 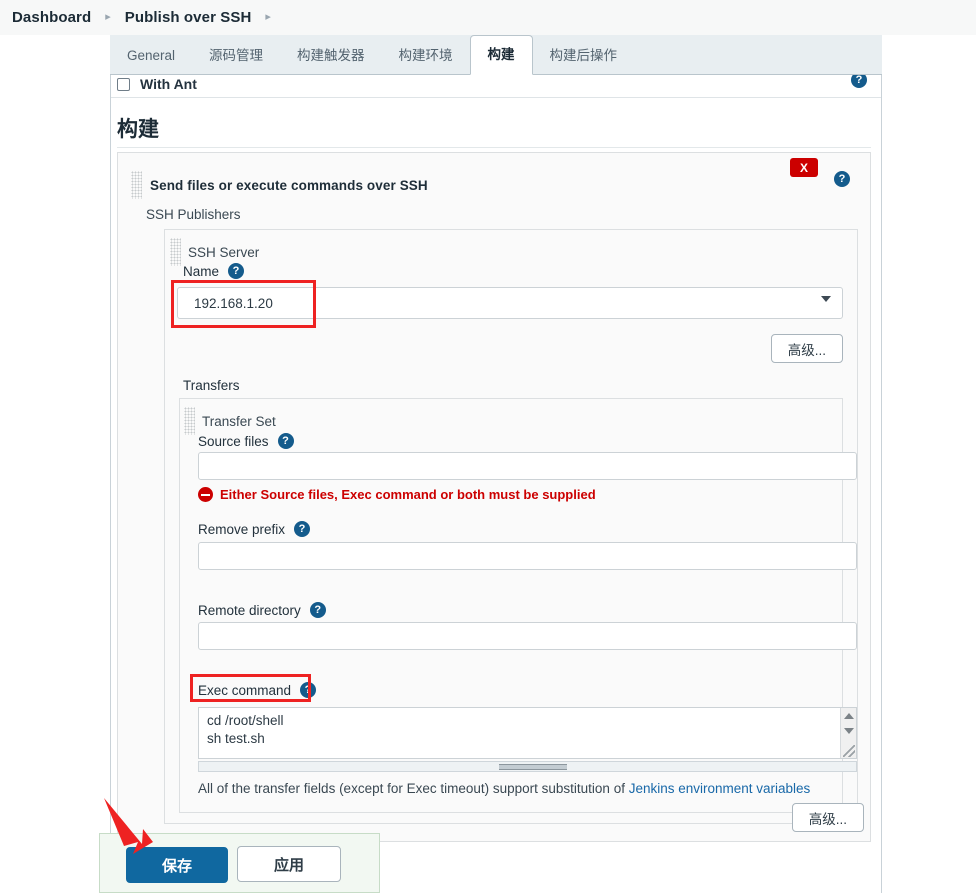 I want to click on help-icon-name: ?, so click(x=236, y=271).